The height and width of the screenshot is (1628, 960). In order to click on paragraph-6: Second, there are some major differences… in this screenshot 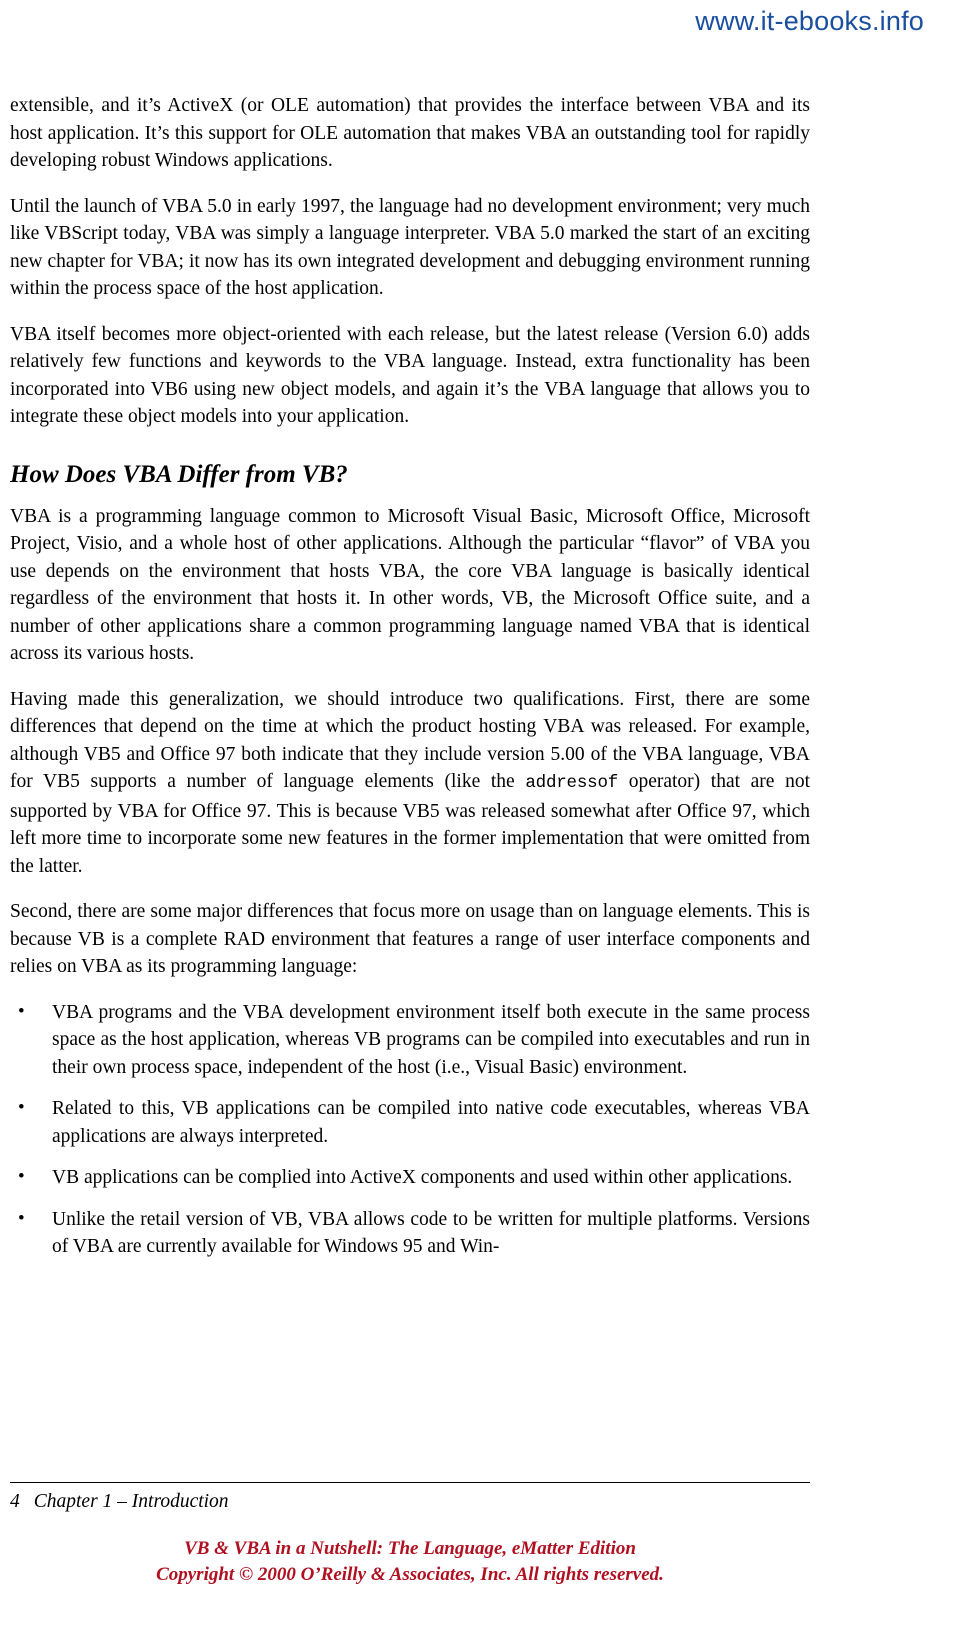, I will do `click(410, 939)`.